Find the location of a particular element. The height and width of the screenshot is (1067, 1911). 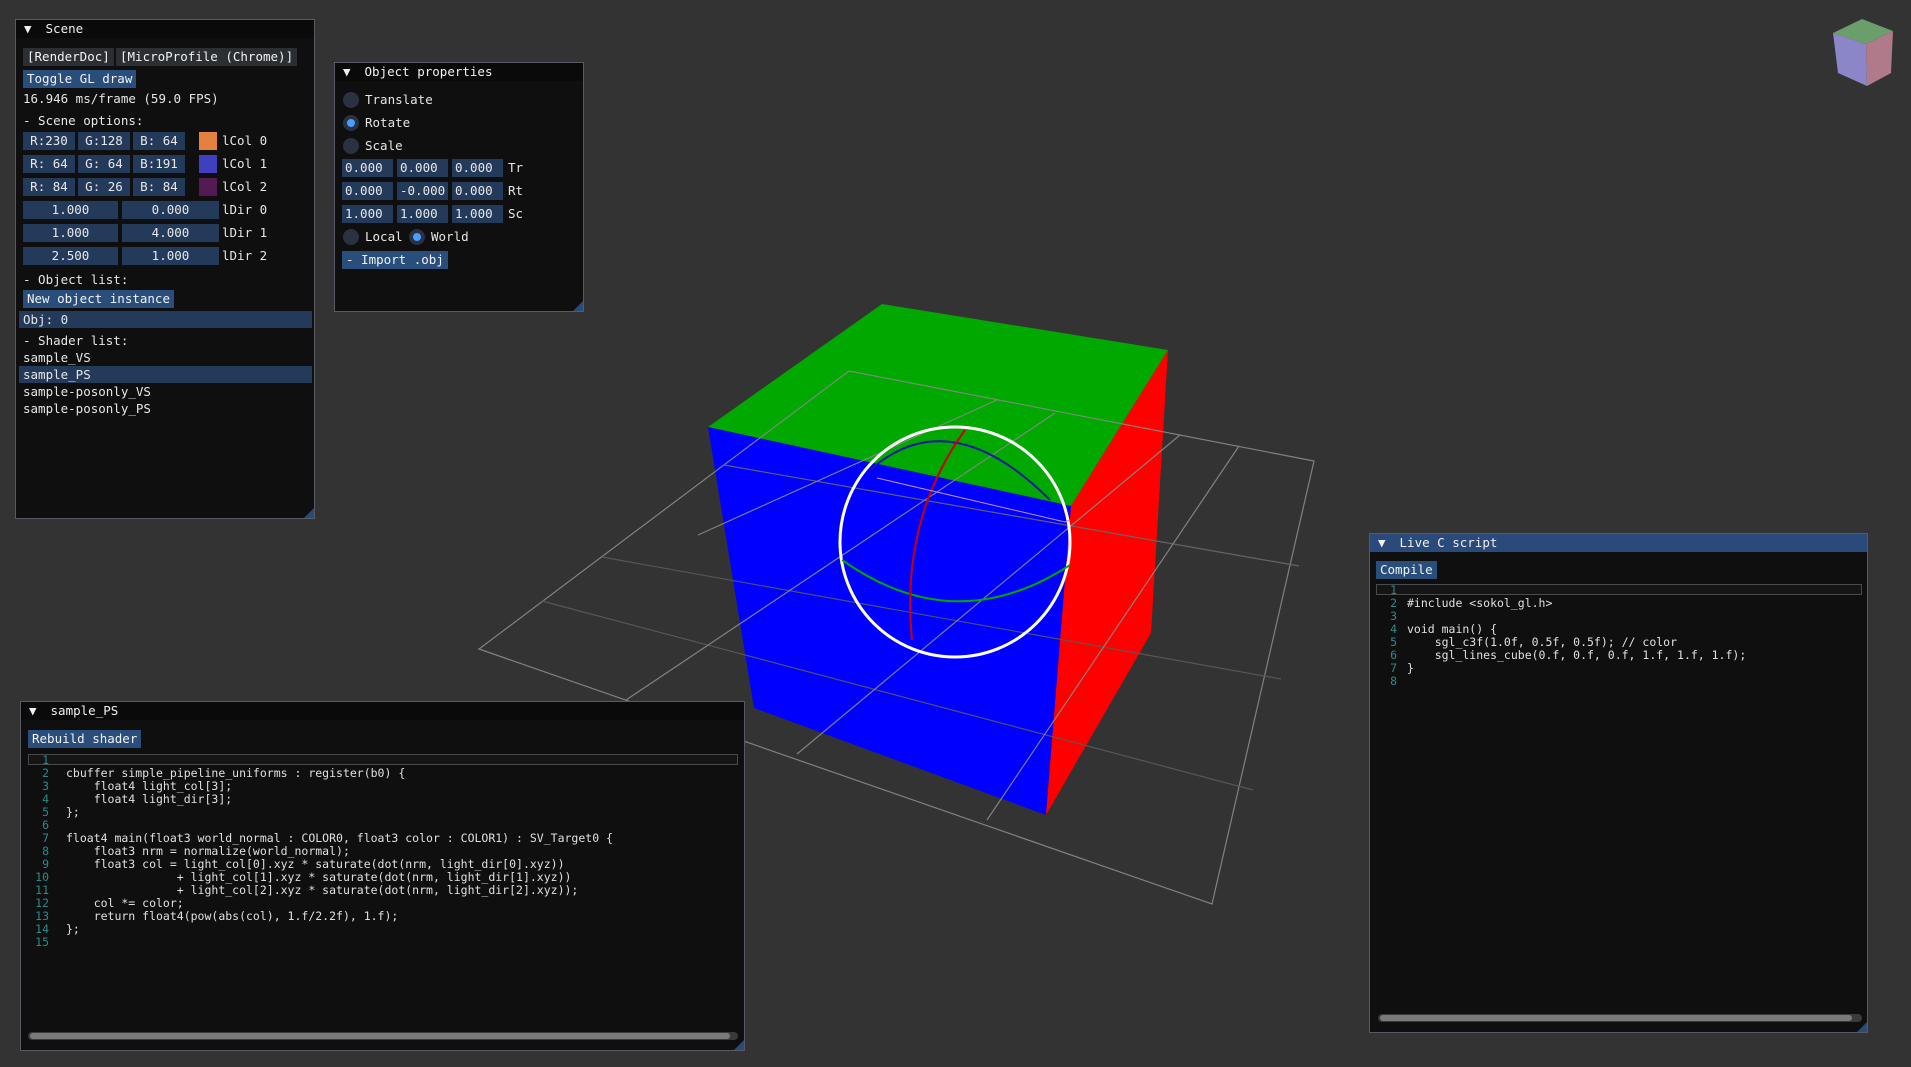

scale-row-label: Sc is located at coordinates (516, 213).